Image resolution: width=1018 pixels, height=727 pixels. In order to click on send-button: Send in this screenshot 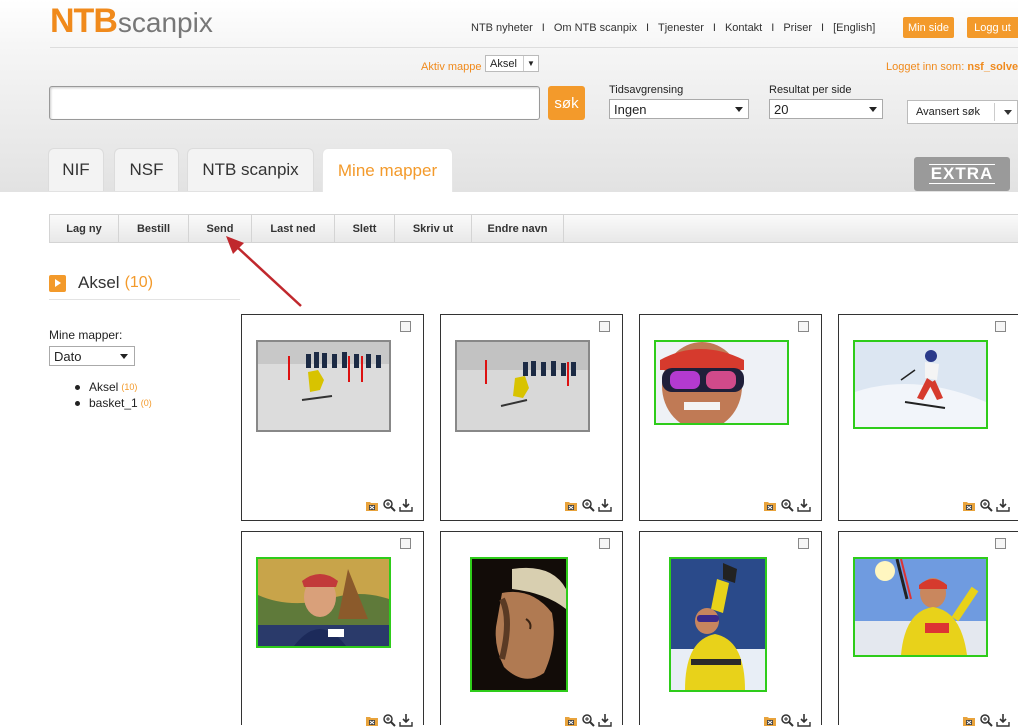, I will do `click(220, 228)`.